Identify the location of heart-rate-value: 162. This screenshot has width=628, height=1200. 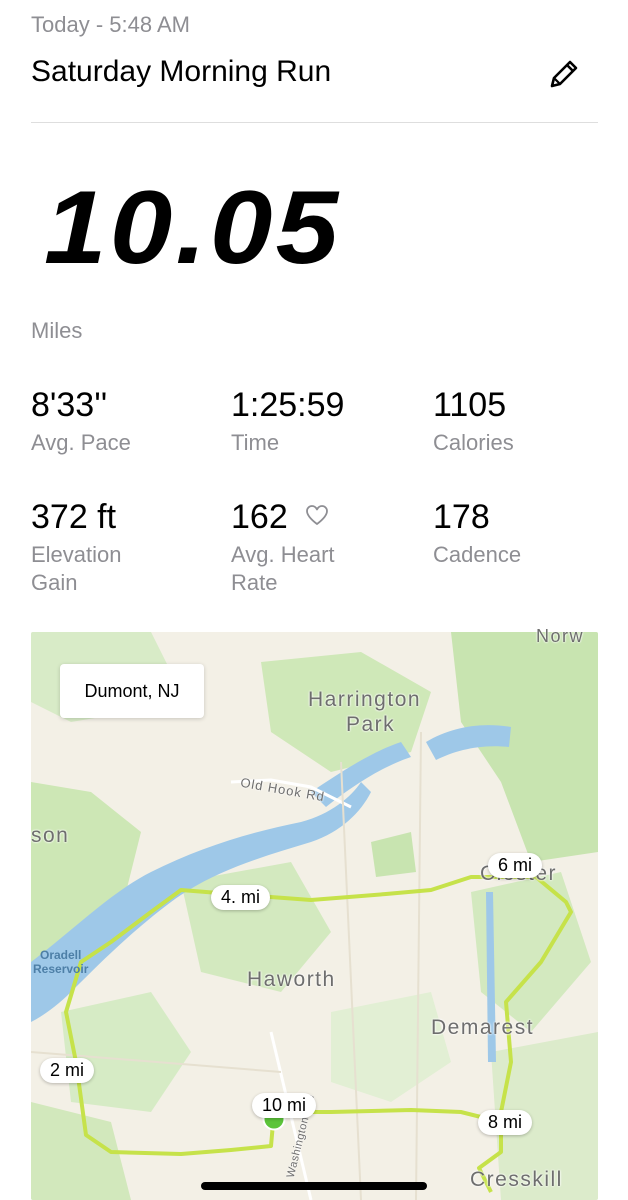
(259, 517).